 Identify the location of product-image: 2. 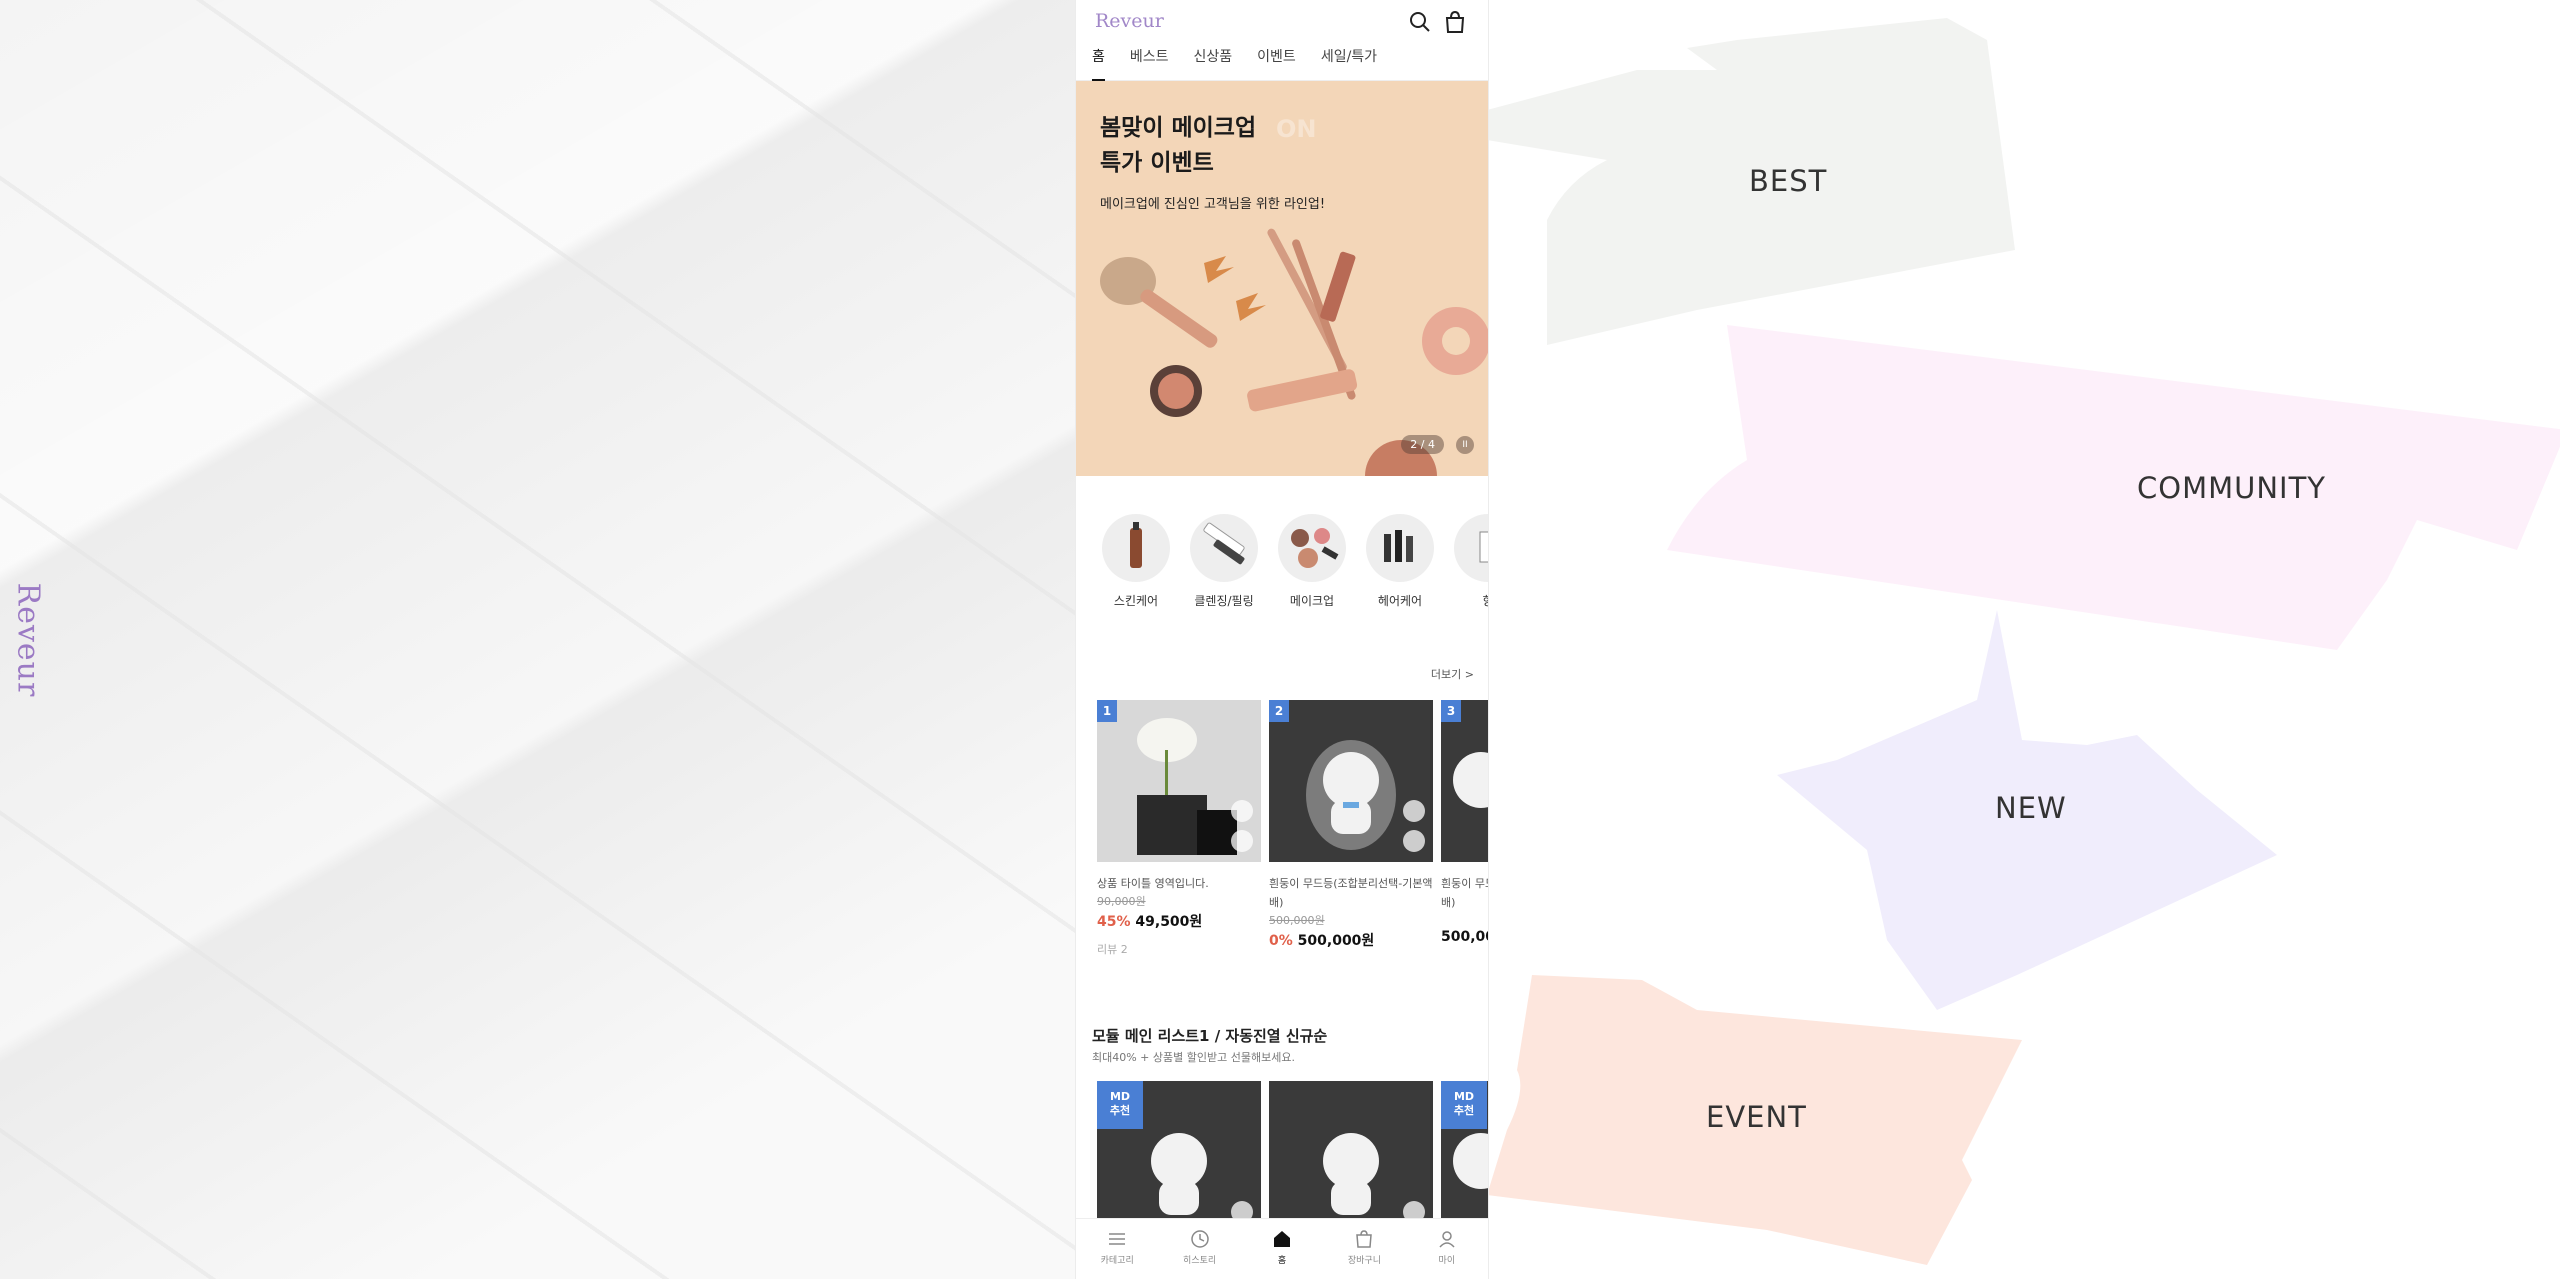
(1351, 781).